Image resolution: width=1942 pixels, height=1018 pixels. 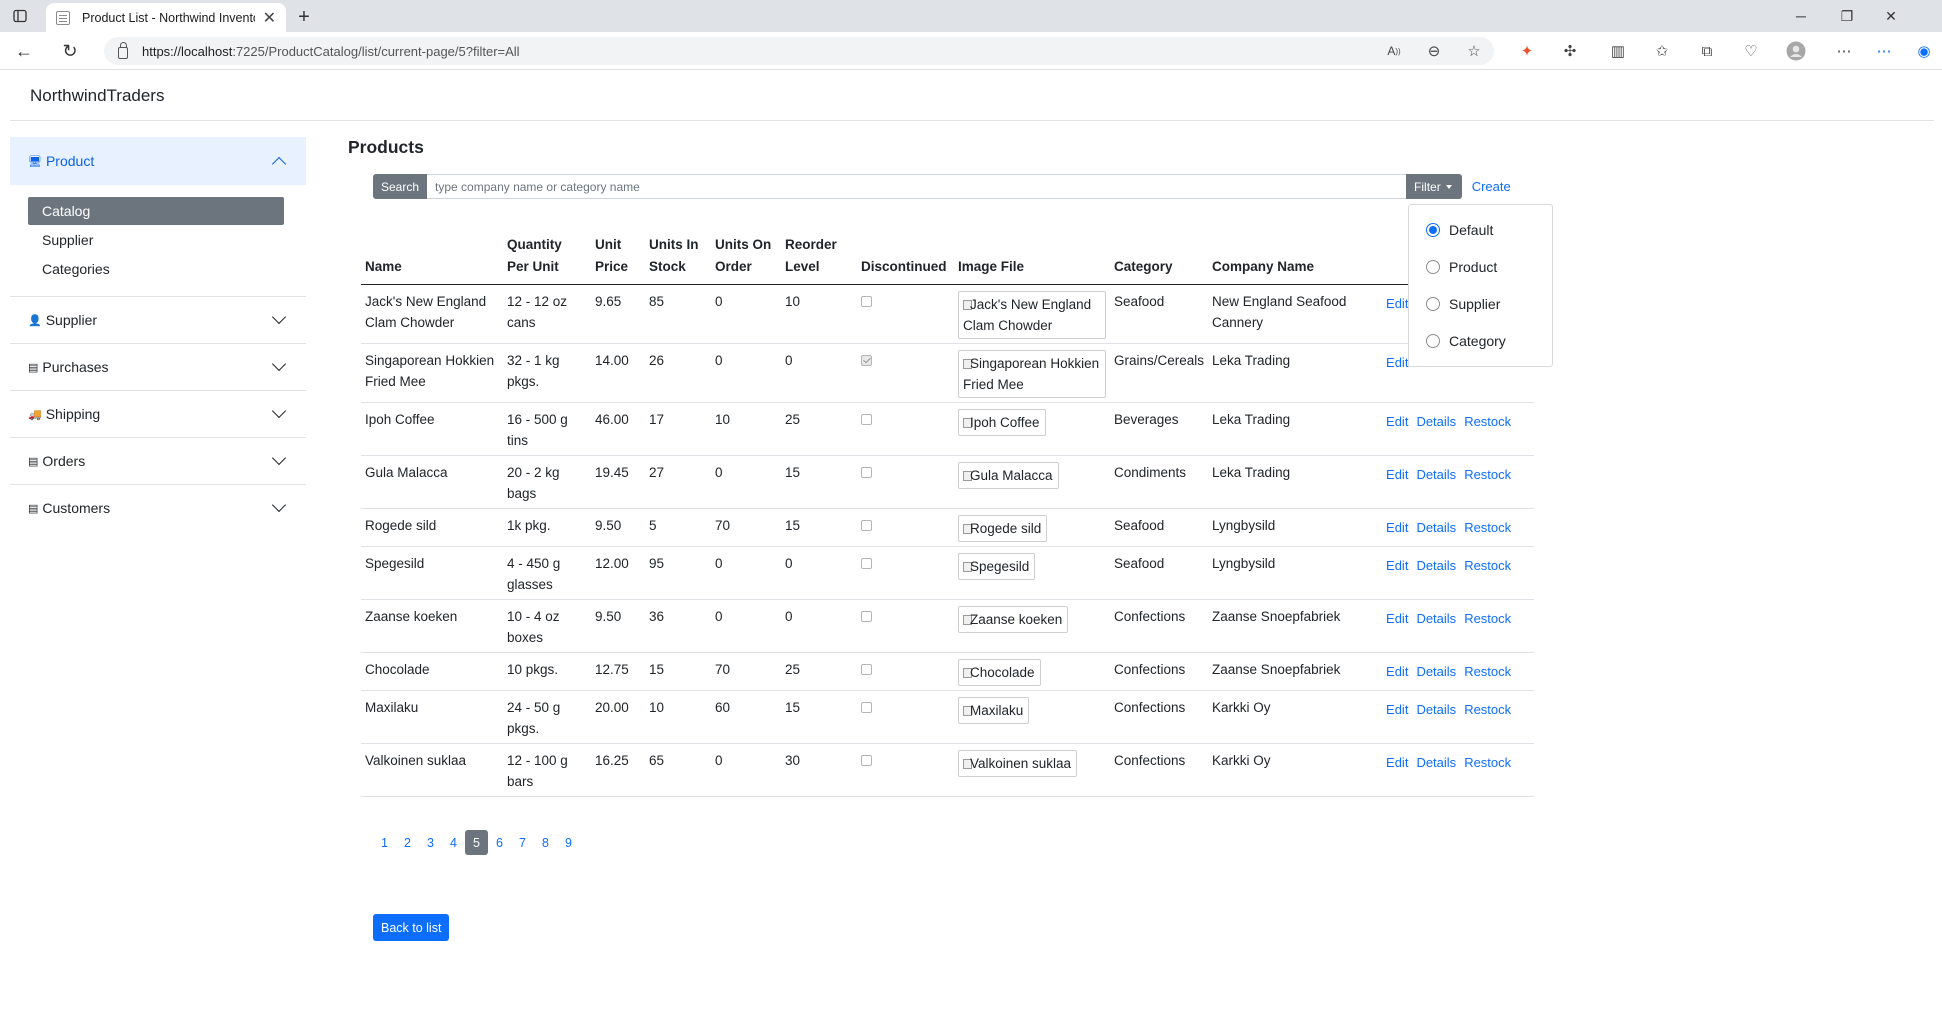 I want to click on filter-option-default: Default, so click(x=1480, y=229).